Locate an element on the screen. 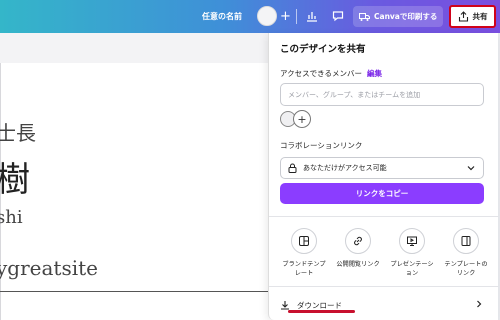 This screenshot has height=320, width=500. option-label: ブランドテンプ レート is located at coordinates (304, 269).